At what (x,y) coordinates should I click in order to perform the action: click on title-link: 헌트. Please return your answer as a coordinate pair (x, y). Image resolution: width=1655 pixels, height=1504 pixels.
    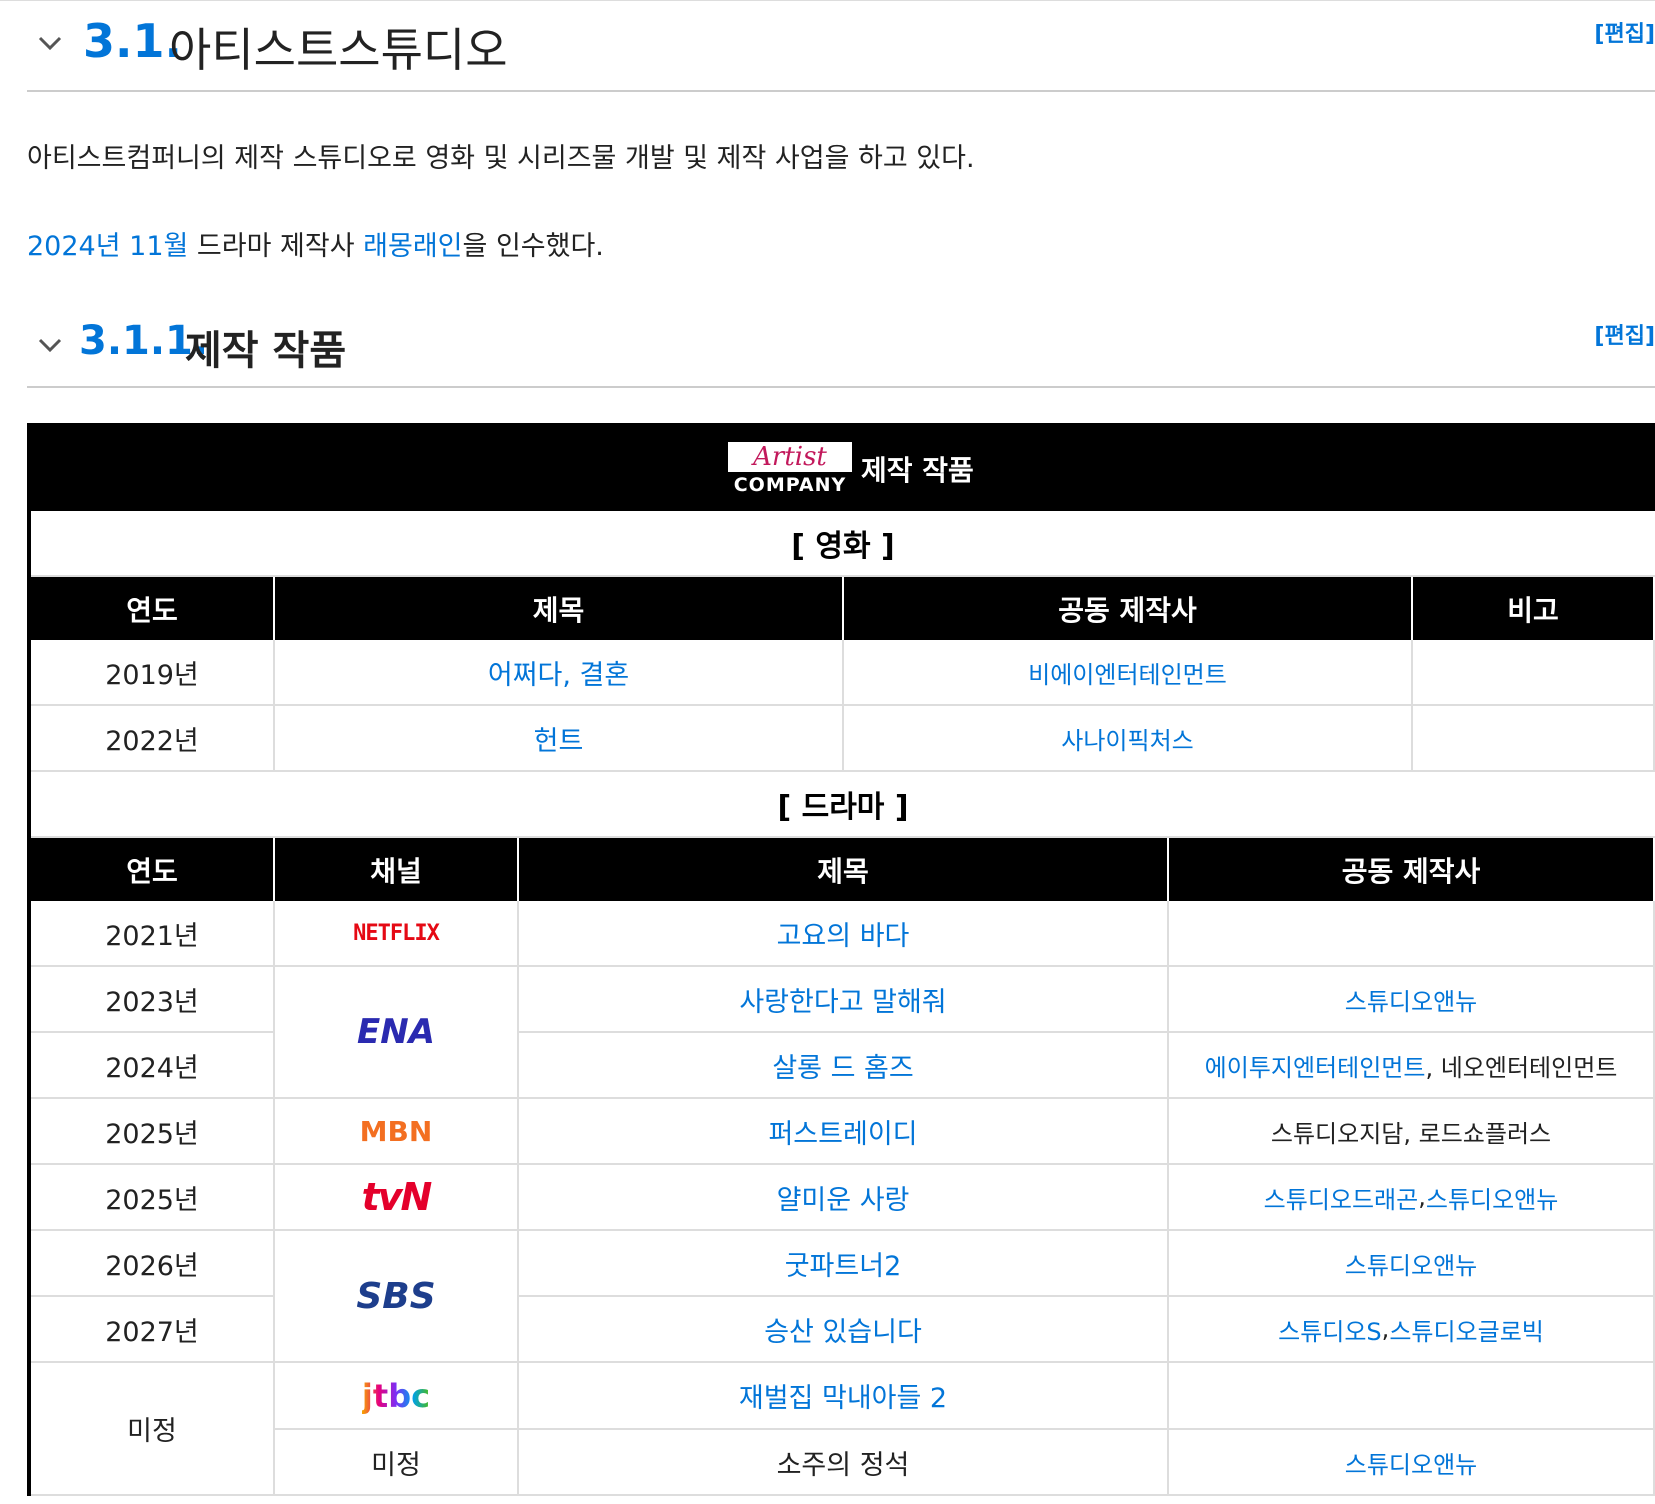
    Looking at the image, I should click on (559, 739).